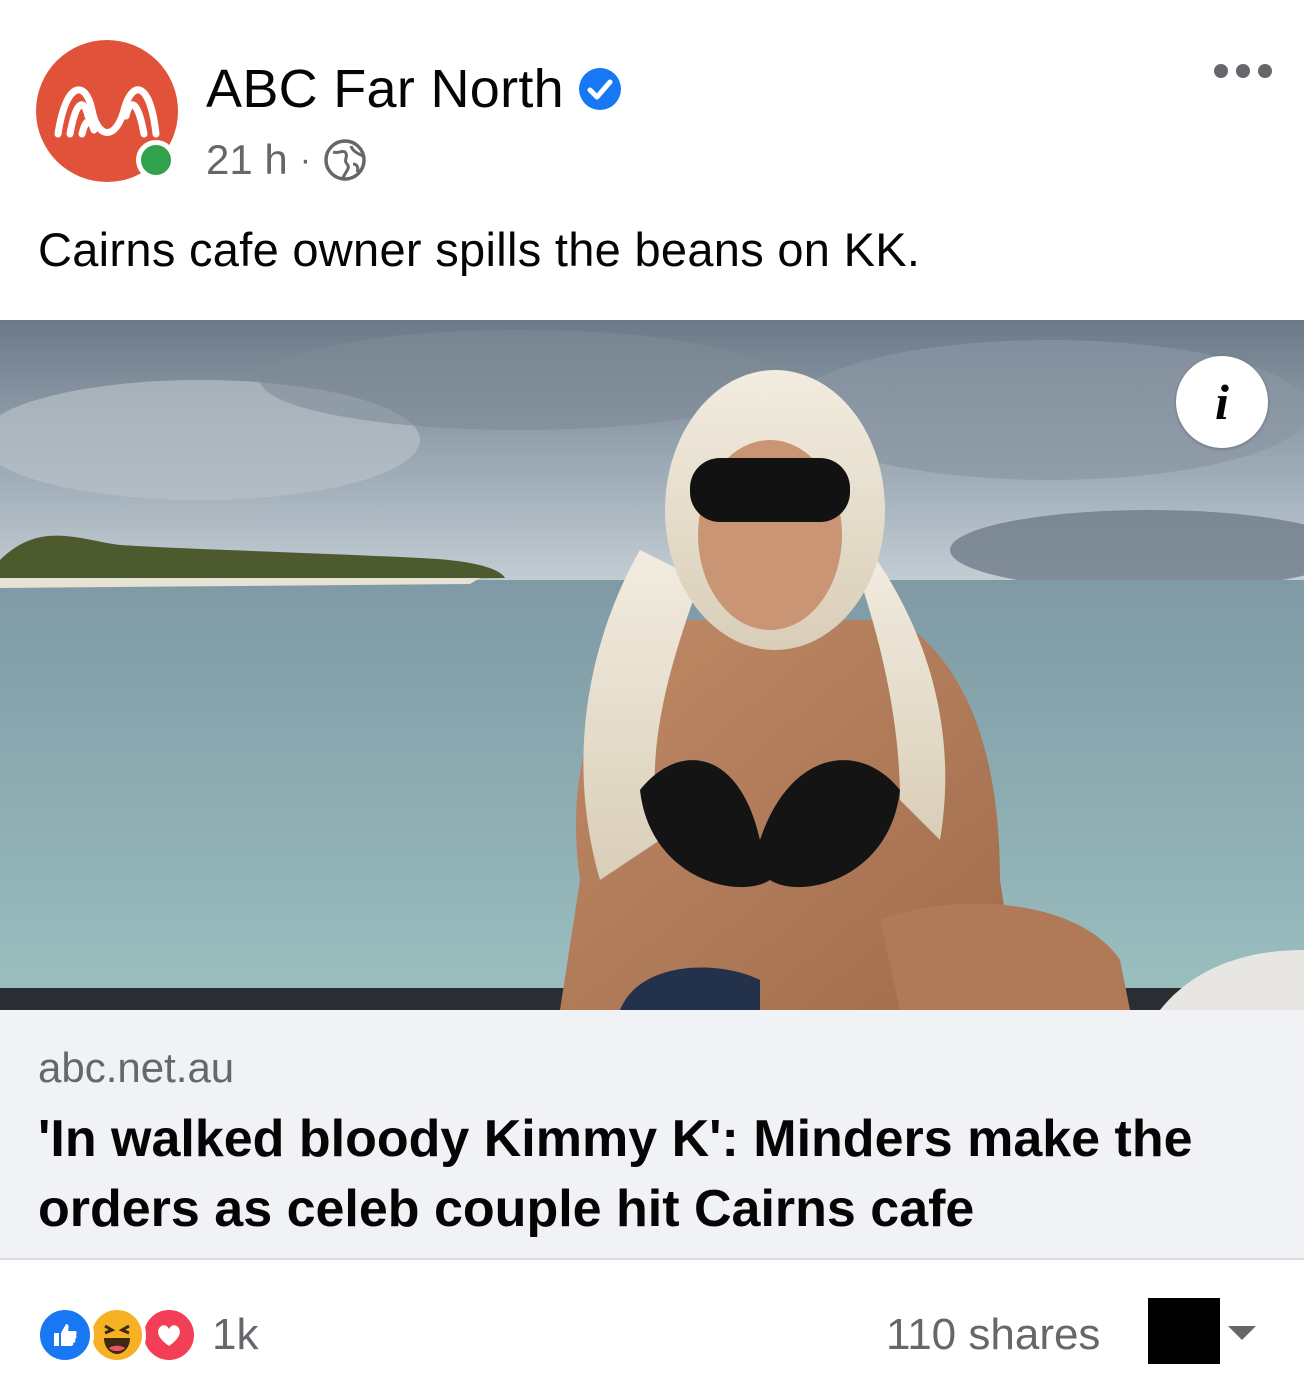 The height and width of the screenshot is (1398, 1304). What do you see at coordinates (117, 1335) in the screenshot?
I see `haha-icon` at bounding box center [117, 1335].